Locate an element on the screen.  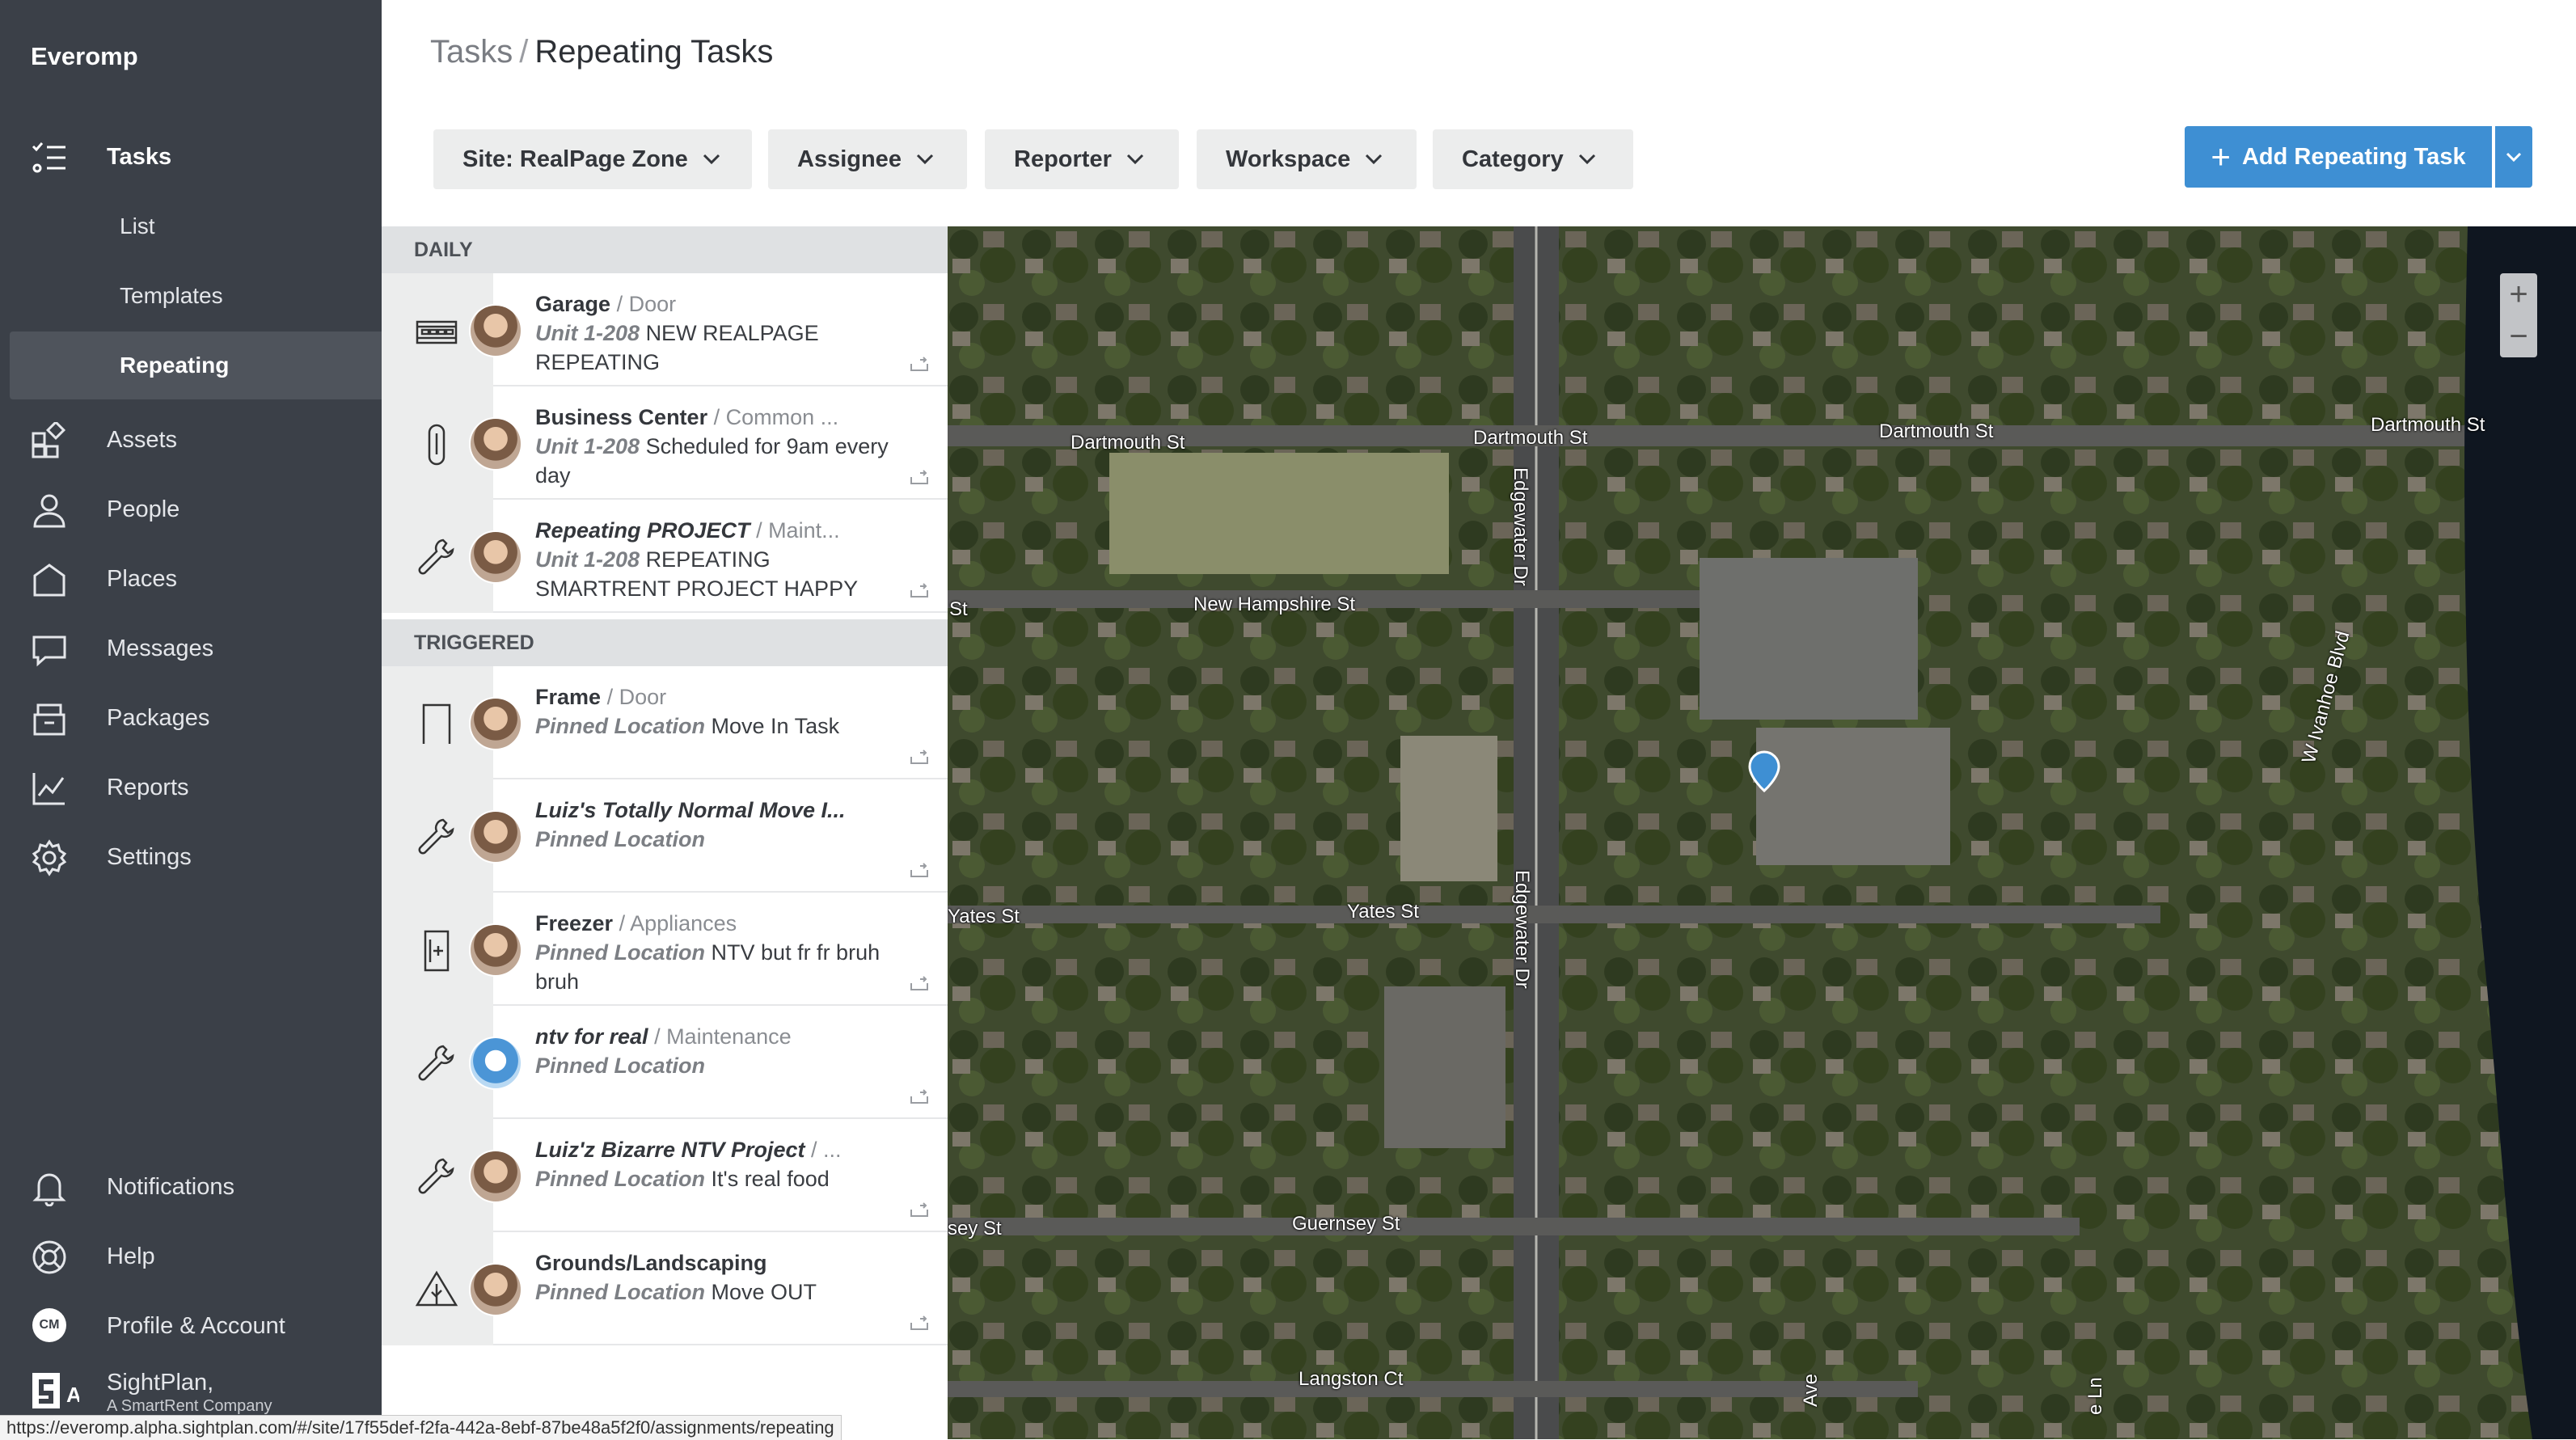
zoom-in-button: + is located at coordinates (2518, 294).